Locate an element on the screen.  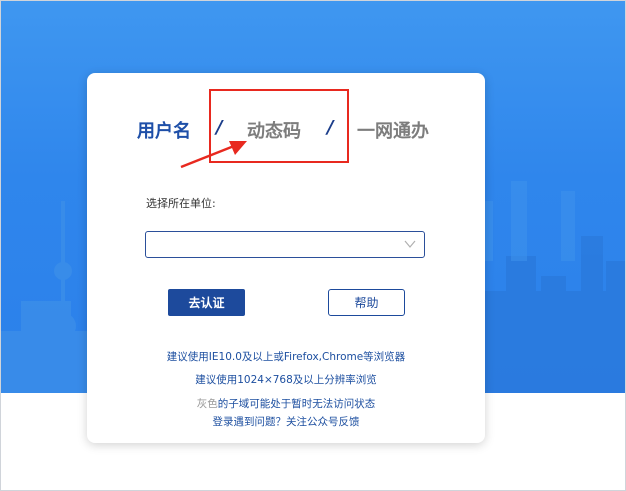
subdomain-status-note: 灰色的子域可能处于暂时无法访问状态 is located at coordinates (286, 403).